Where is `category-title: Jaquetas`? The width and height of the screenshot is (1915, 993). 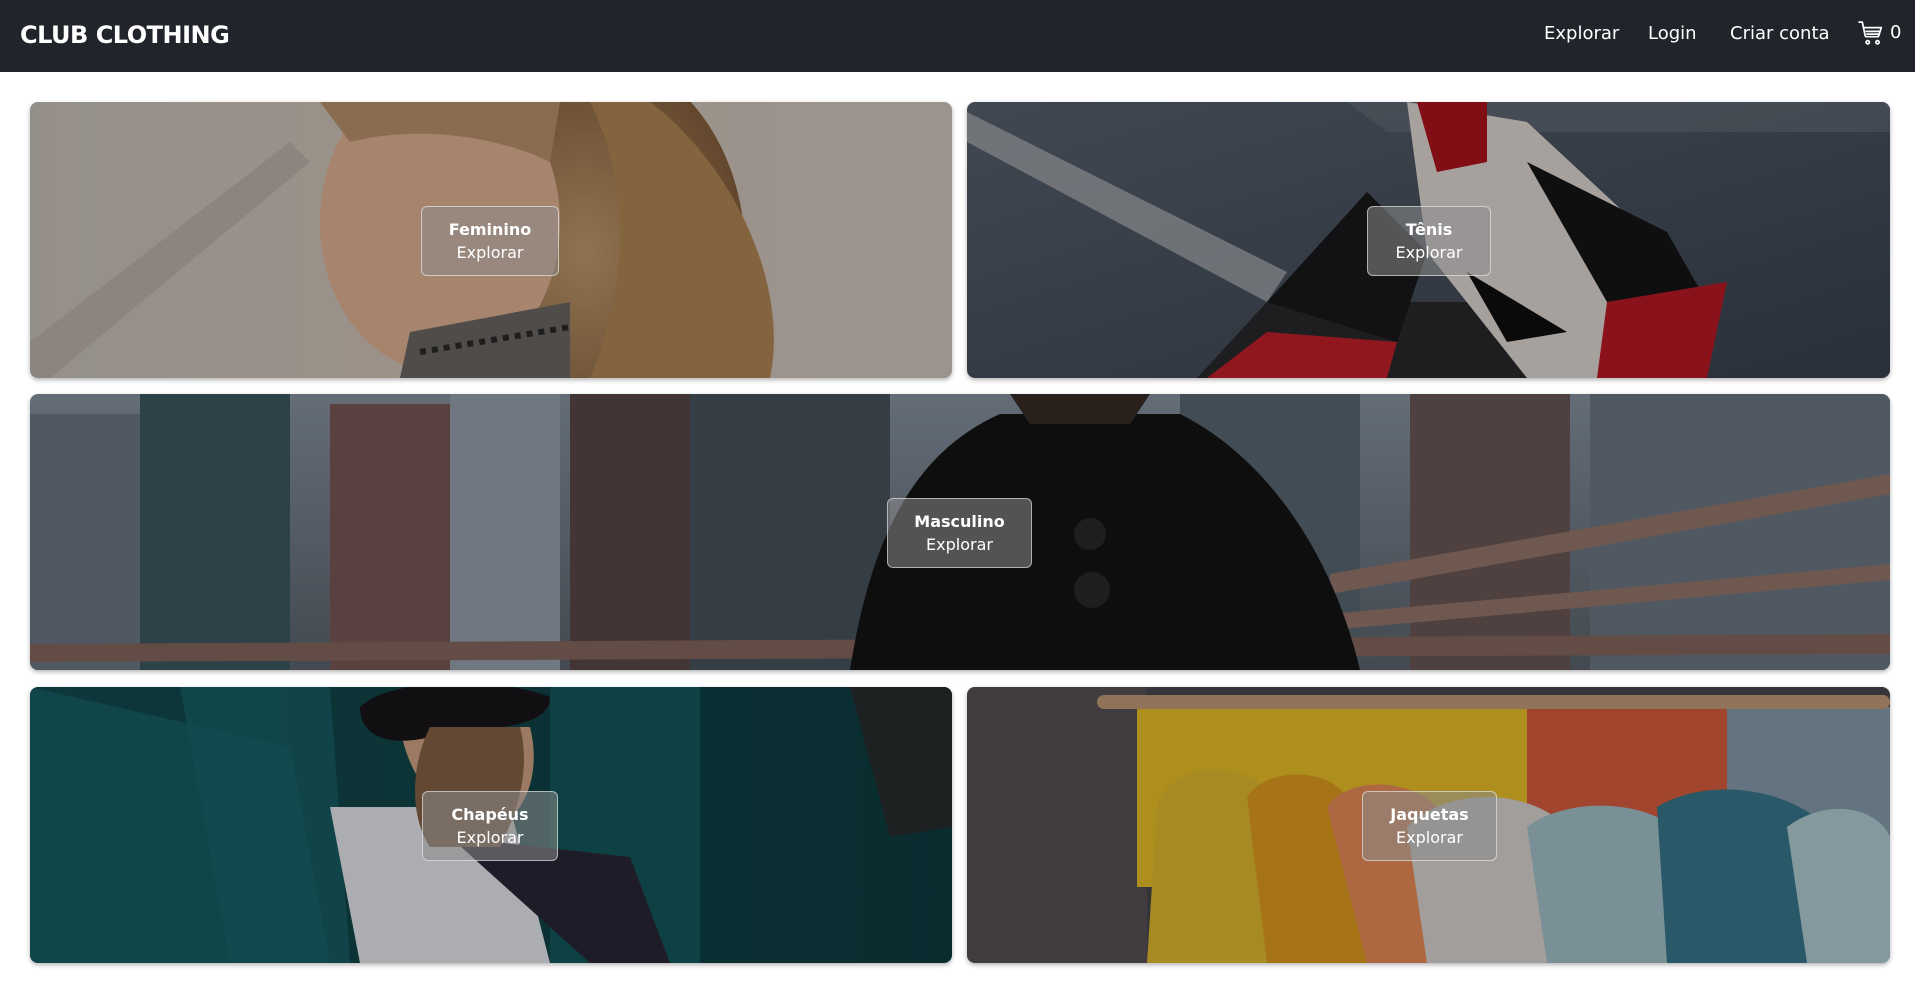
category-title: Jaquetas is located at coordinates (1429, 814).